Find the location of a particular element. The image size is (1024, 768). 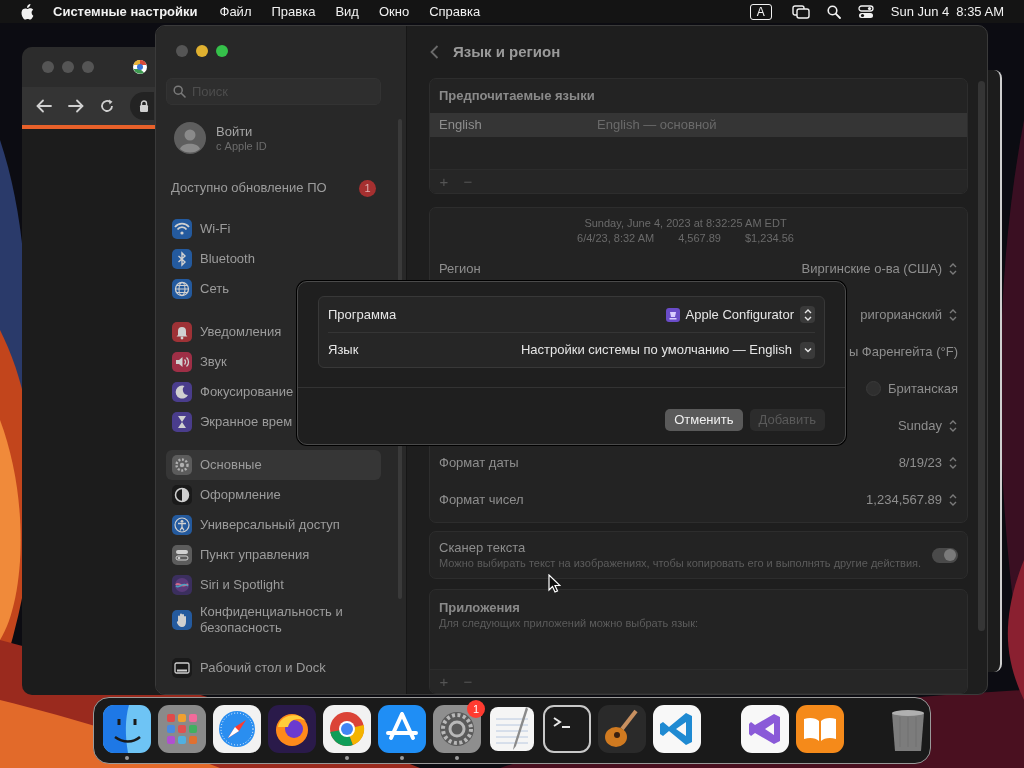

app-menu: Системные настройки is located at coordinates (125, 11).